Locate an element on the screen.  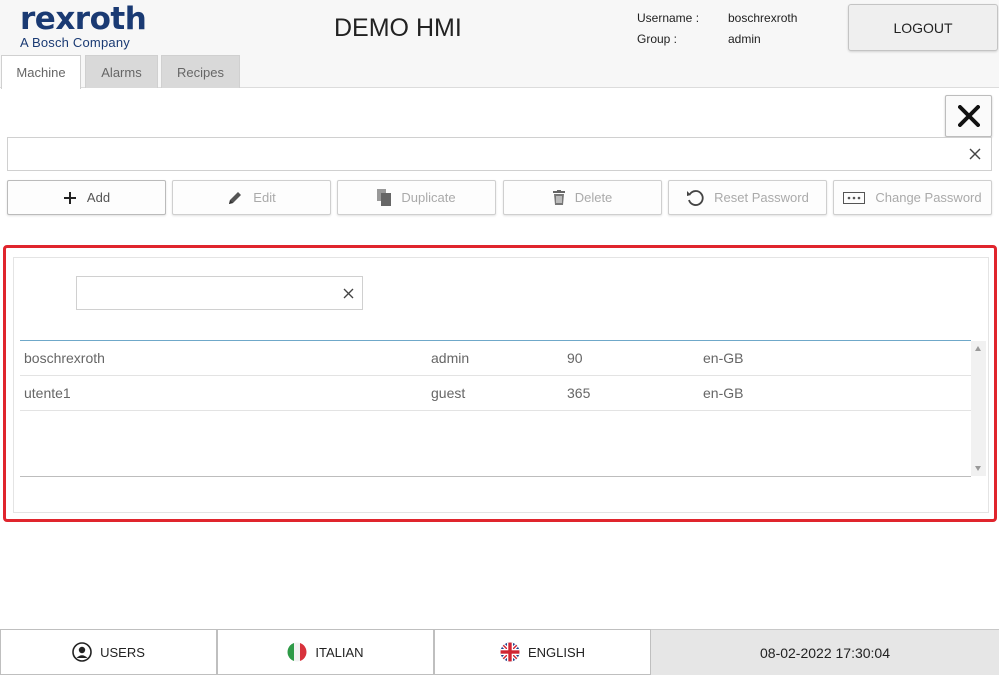
add-label: Add is located at coordinates (98, 197).